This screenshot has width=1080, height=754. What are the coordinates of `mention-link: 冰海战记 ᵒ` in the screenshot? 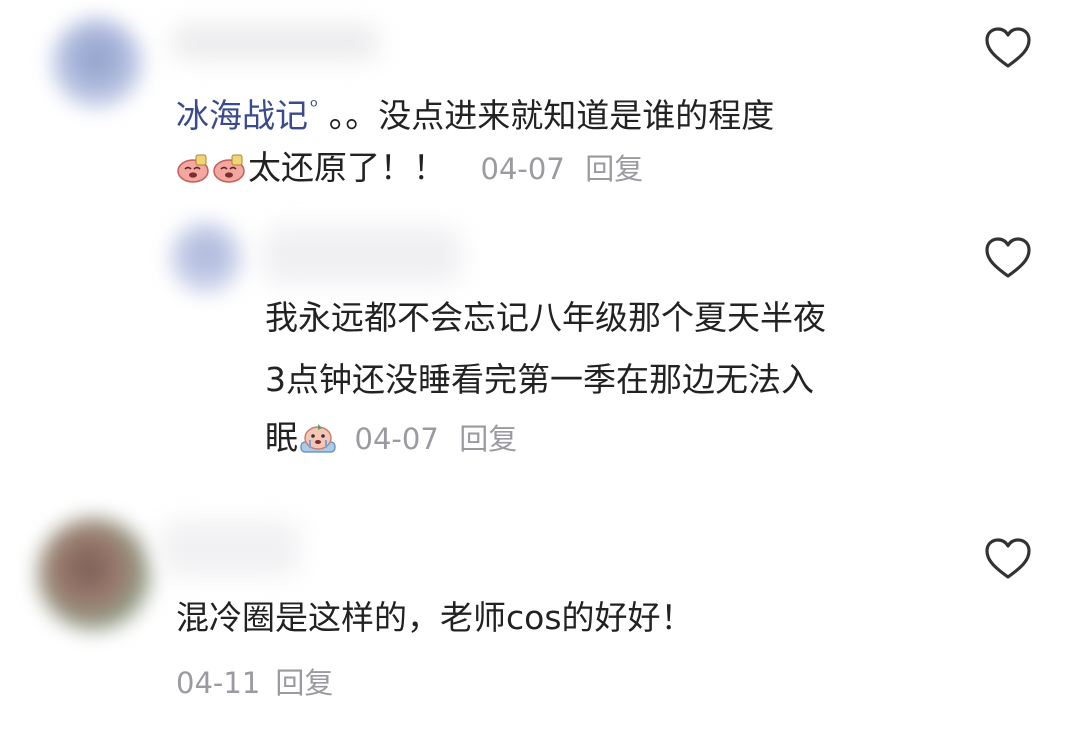 It's located at (247, 114).